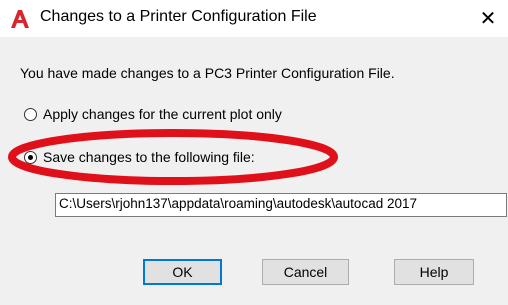  Describe the element at coordinates (434, 272) in the screenshot. I see `help-button: Help` at that location.